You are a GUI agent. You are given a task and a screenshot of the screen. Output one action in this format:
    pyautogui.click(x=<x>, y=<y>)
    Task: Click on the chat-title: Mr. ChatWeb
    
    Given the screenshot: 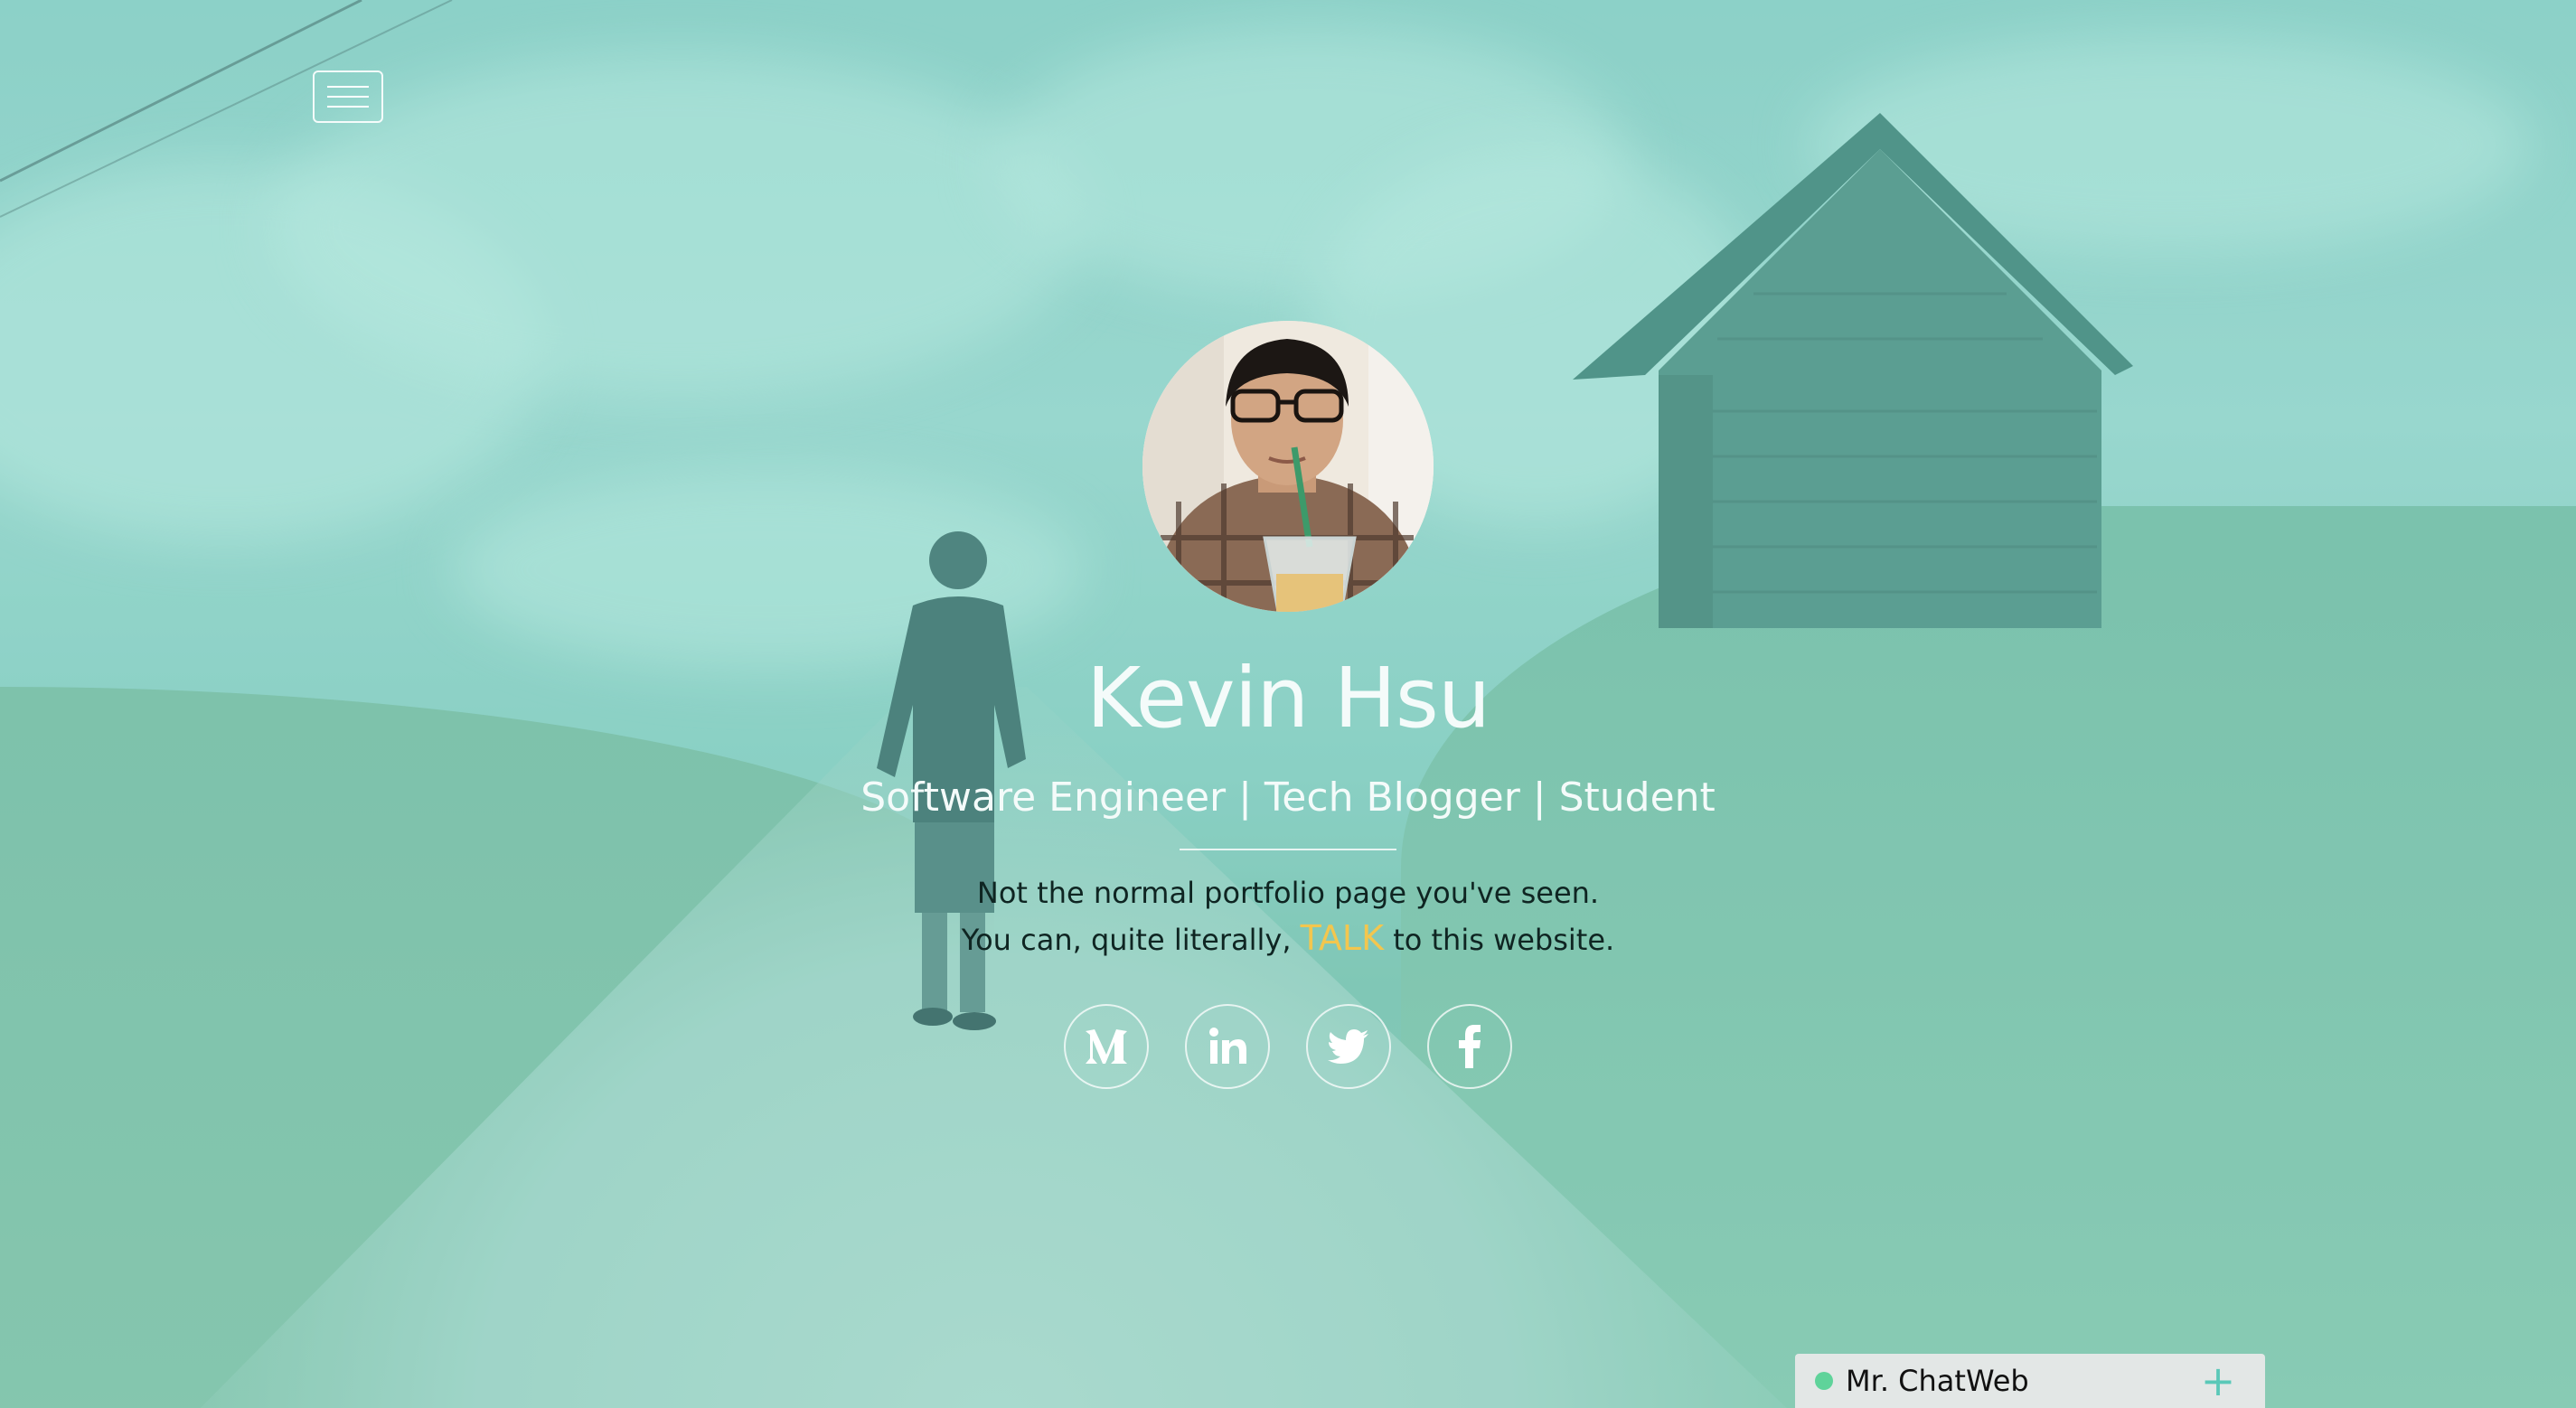 What is the action you would take?
    pyautogui.click(x=1938, y=1381)
    